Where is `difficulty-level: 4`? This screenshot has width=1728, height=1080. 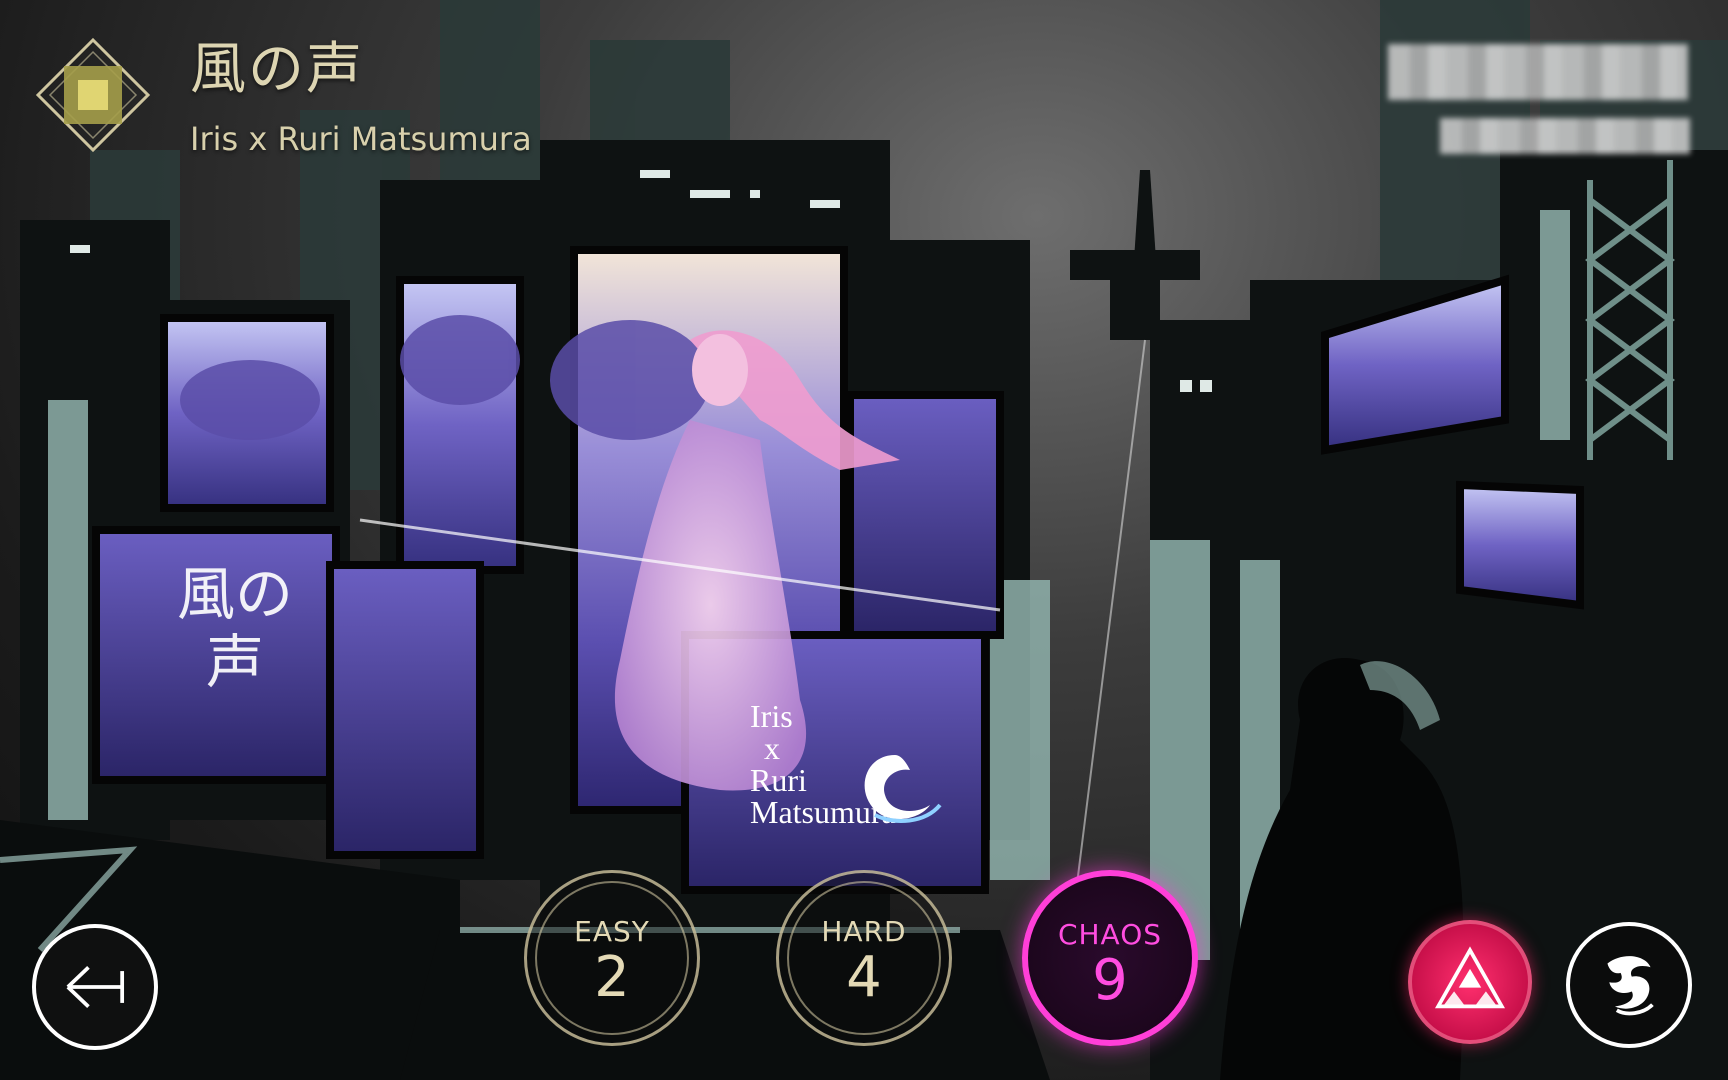 difficulty-level: 4 is located at coordinates (864, 977).